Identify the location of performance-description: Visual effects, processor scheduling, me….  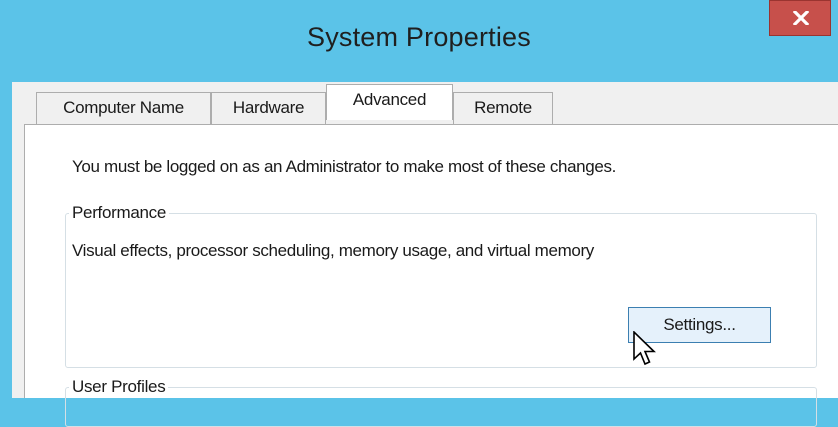
(333, 250).